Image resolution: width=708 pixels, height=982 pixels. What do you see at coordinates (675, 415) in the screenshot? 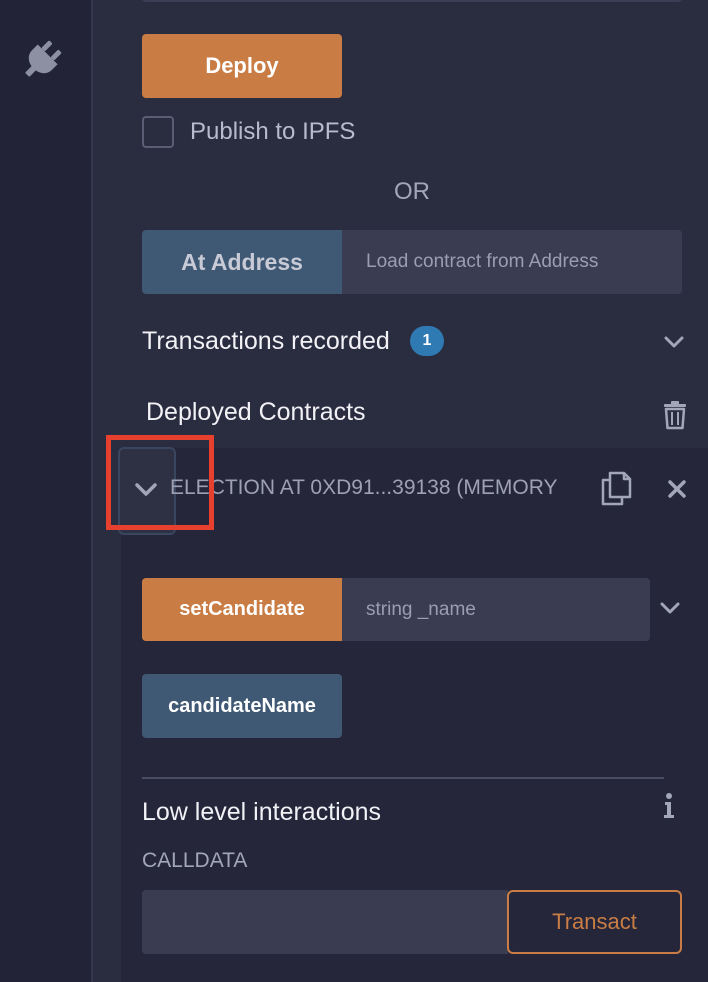
I see `trash-icon` at bounding box center [675, 415].